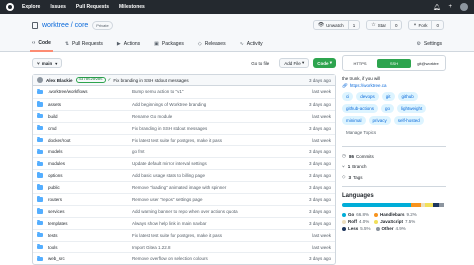 The width and height of the screenshot is (474, 265). What do you see at coordinates (211, 91) in the screenshot?
I see `file-commit-message: Bump semu action to "v1"` at bounding box center [211, 91].